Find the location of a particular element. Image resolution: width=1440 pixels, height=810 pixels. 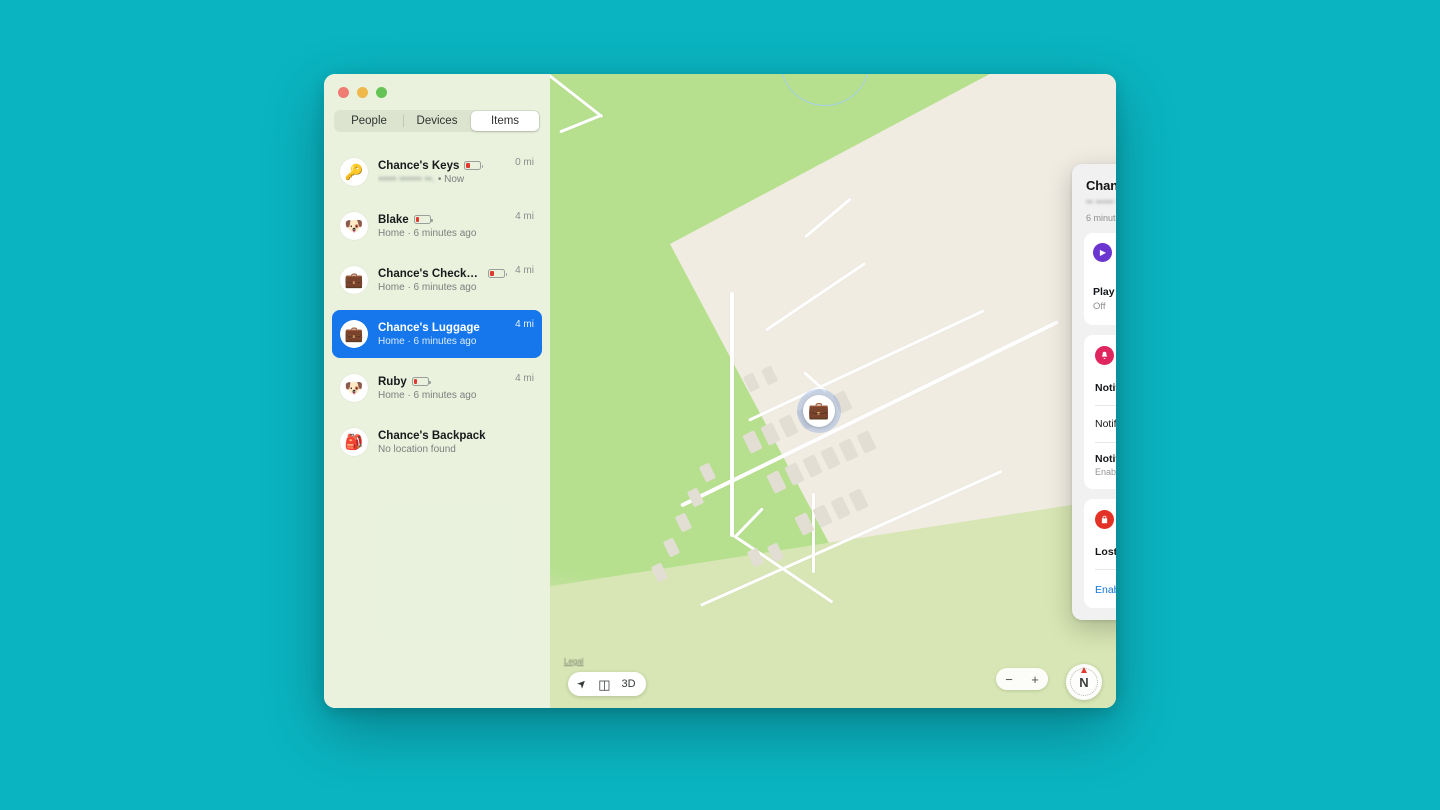

map-zoom-controls: − + is located at coordinates (1022, 679).